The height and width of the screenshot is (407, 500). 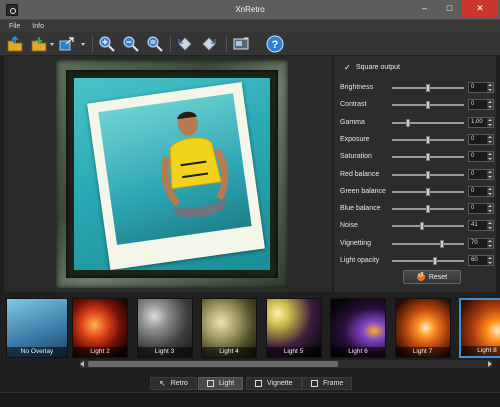 I want to click on value-spinbox: 70, so click(x=481, y=243).